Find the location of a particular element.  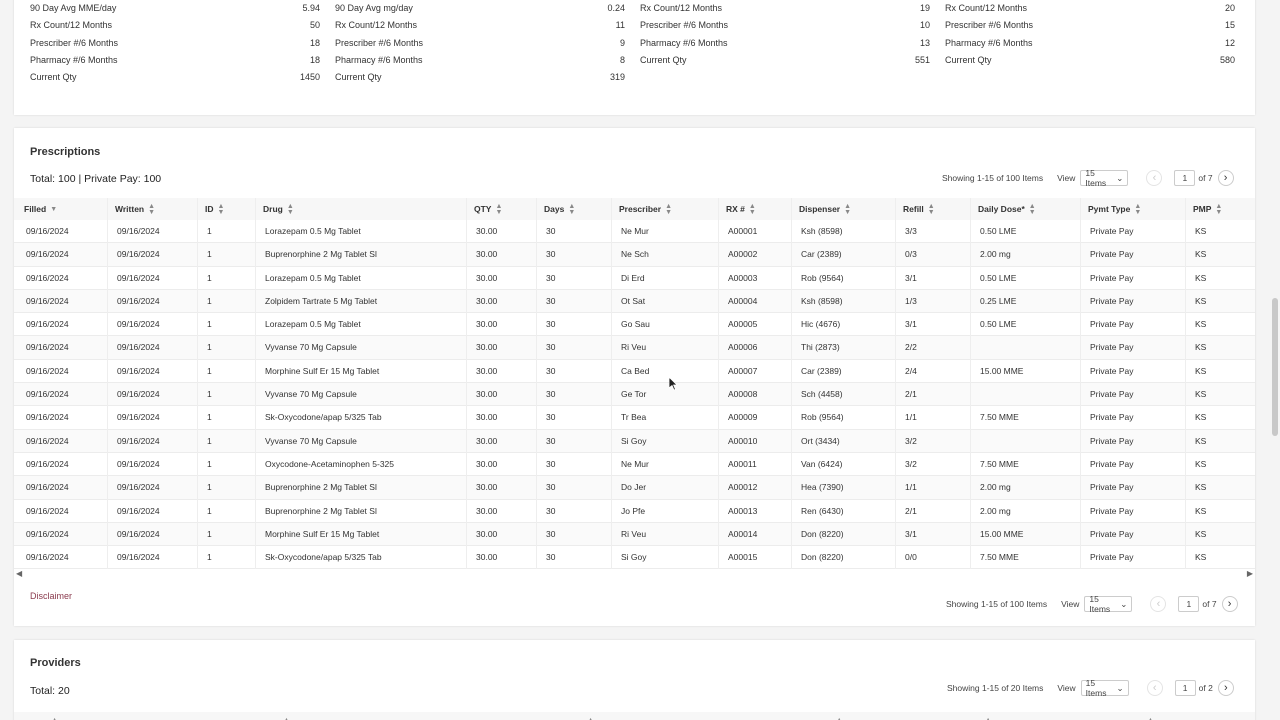

cell-dispenser: Car (2389) is located at coordinates (821, 370).